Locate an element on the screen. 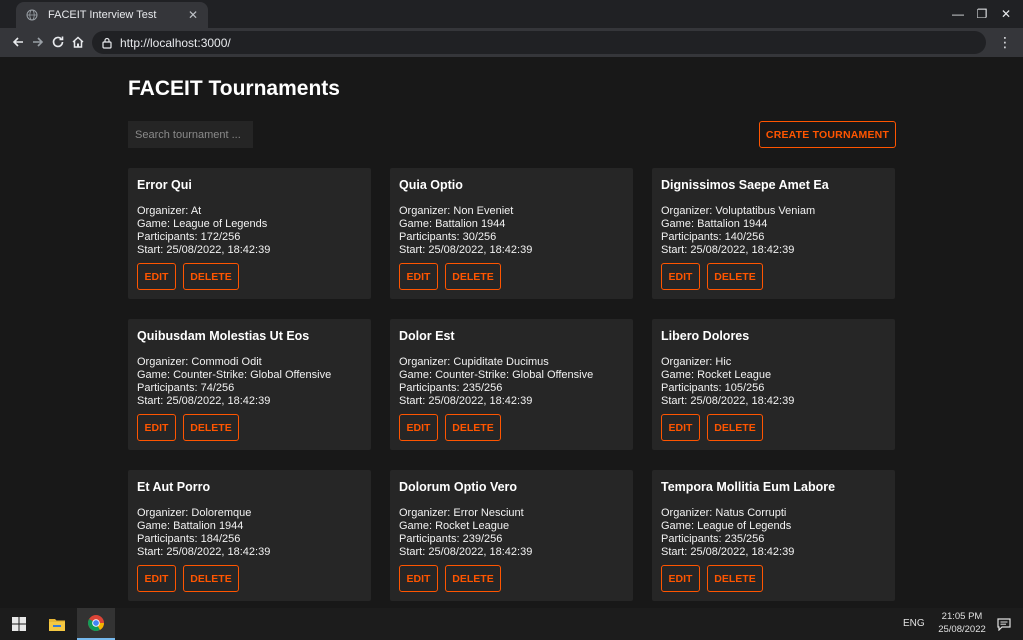 Image resolution: width=1023 pixels, height=640 pixels. participants-value: 172/256 is located at coordinates (220, 237).